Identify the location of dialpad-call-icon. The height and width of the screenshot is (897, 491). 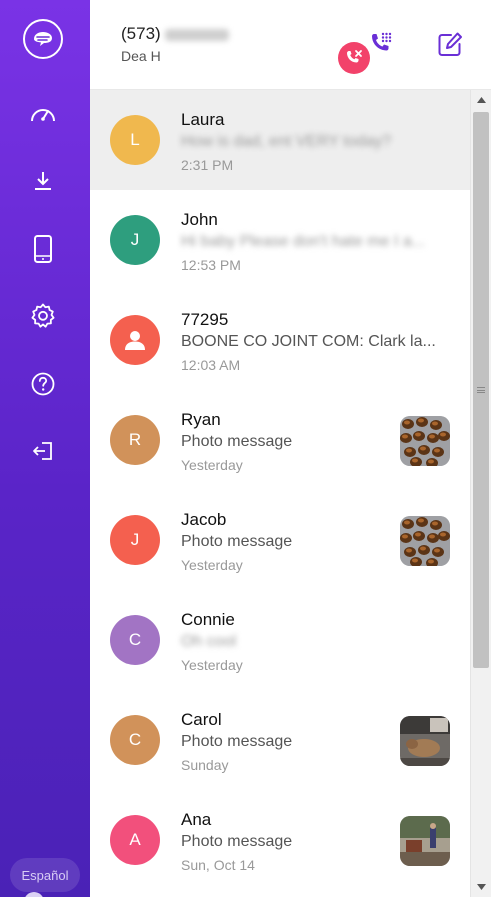
(382, 45).